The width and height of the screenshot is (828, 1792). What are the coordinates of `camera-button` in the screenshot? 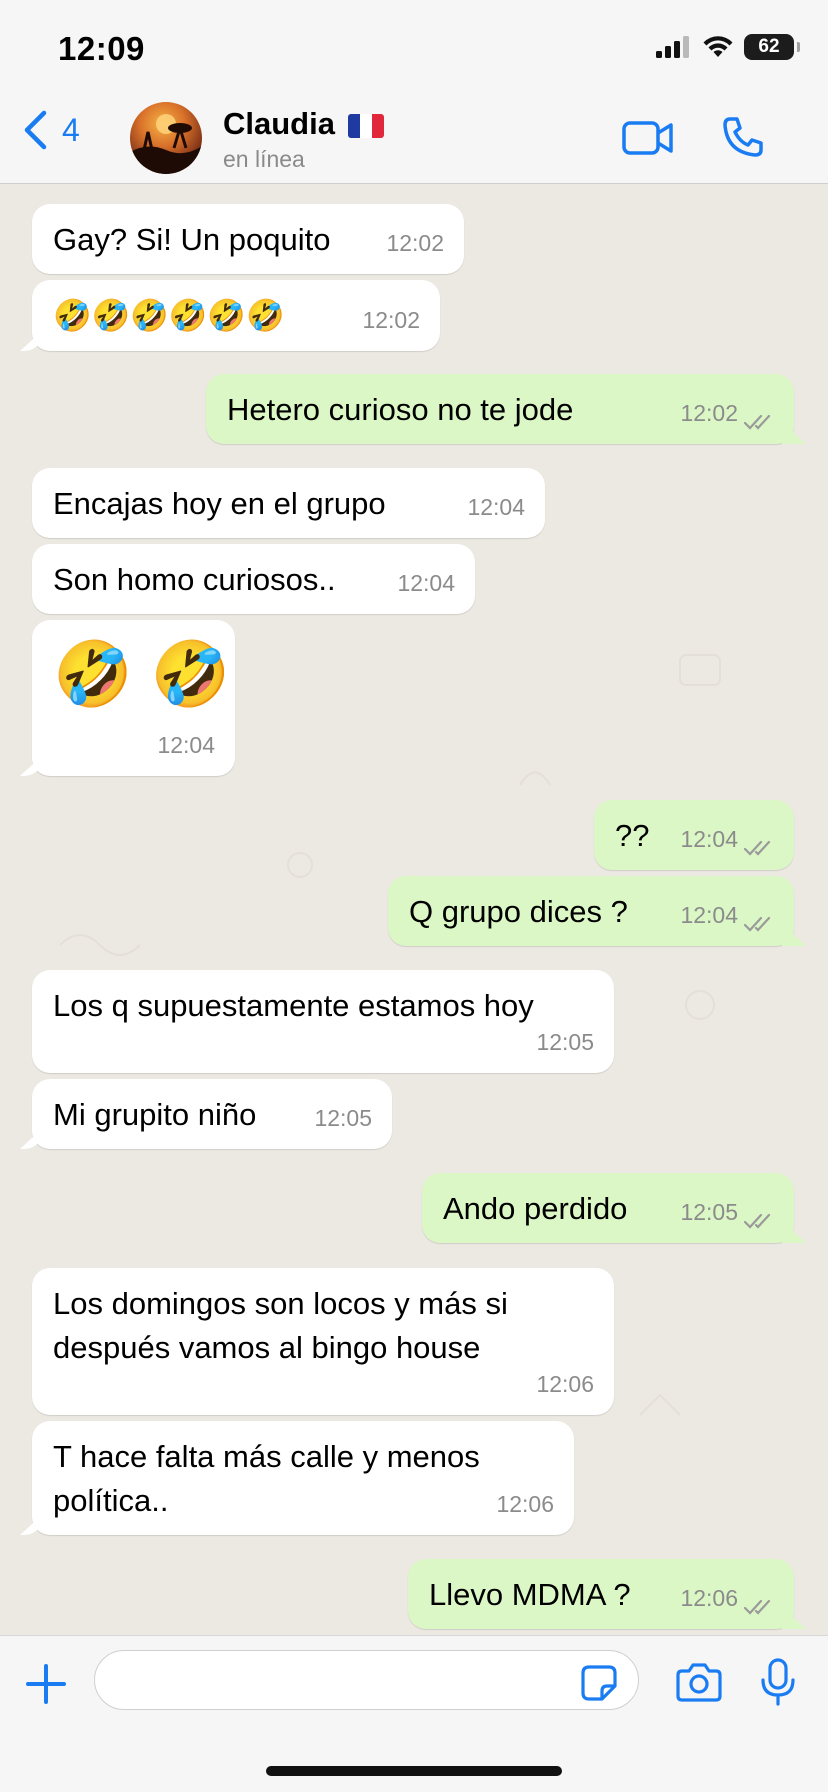 It's located at (699, 1684).